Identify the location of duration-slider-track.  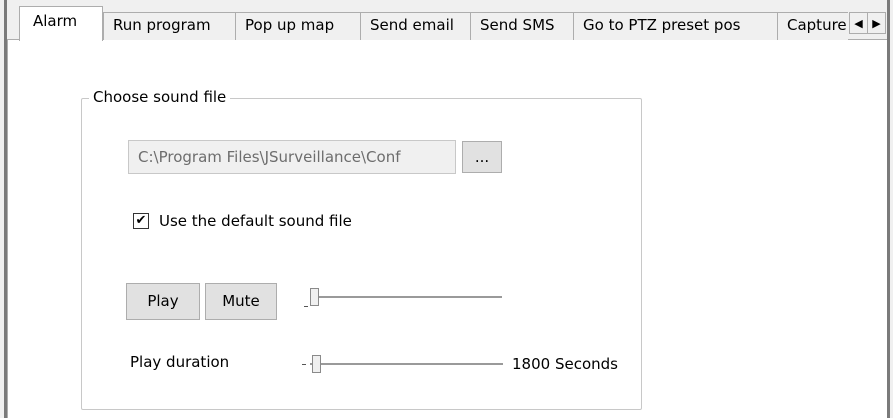
(406, 364).